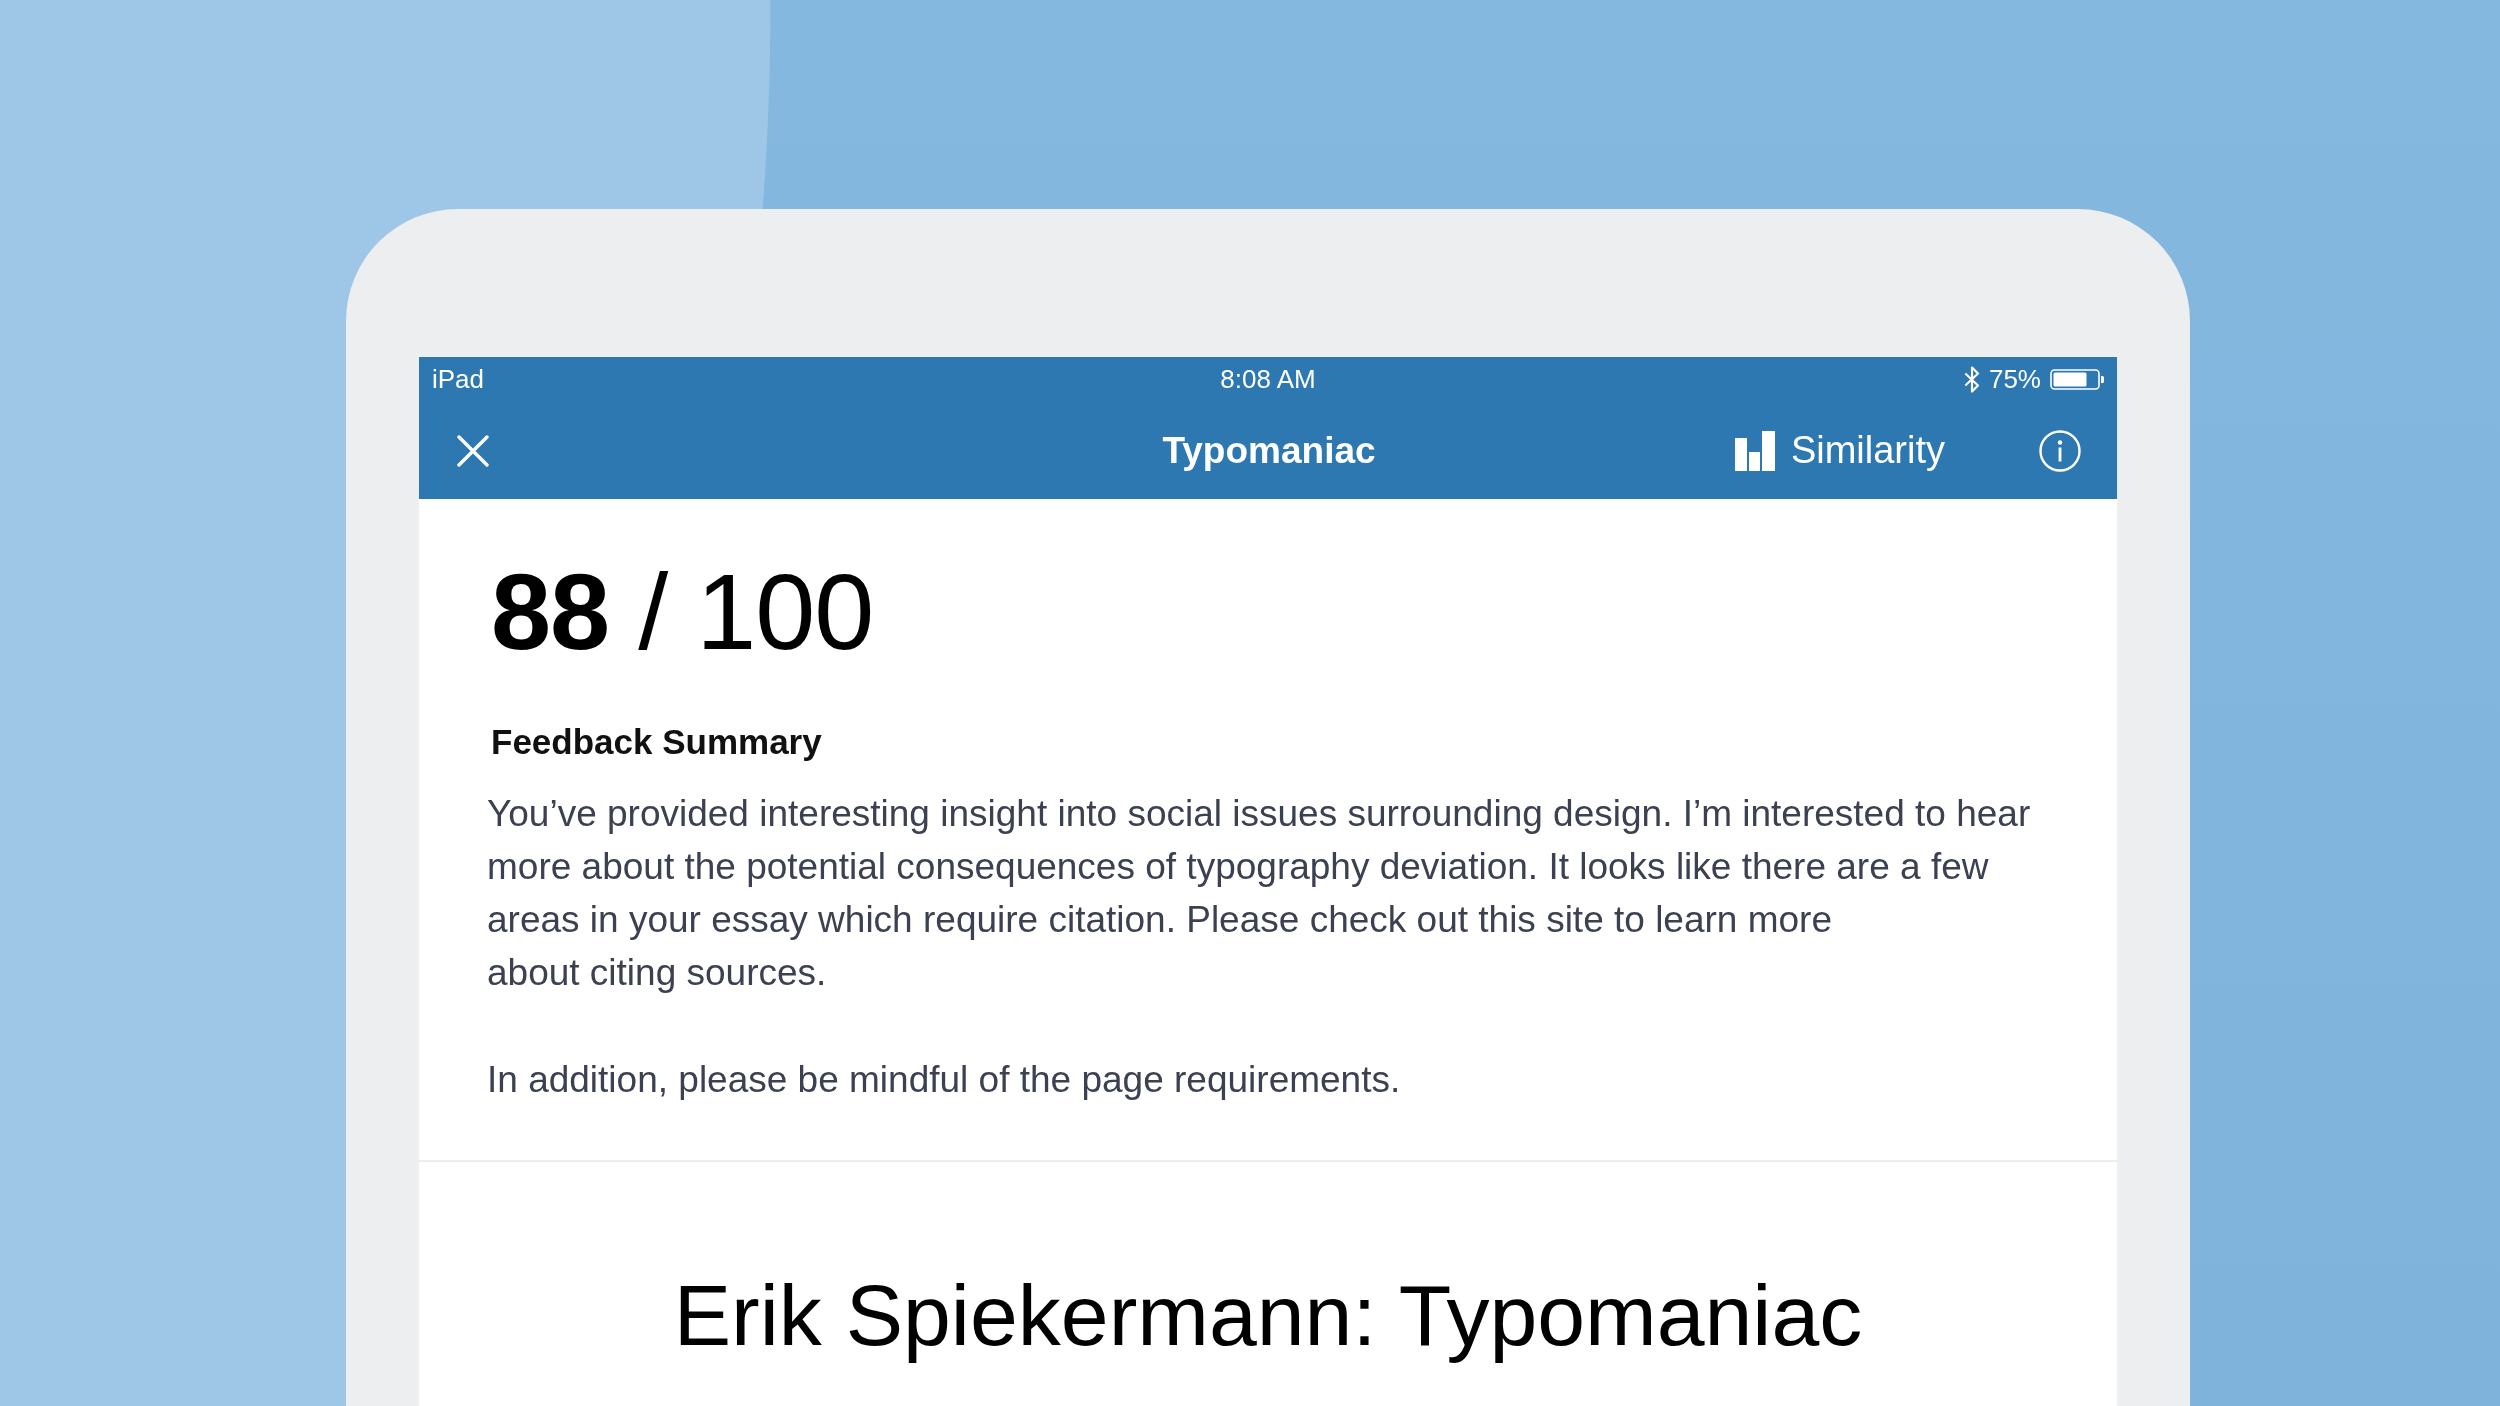 The height and width of the screenshot is (1406, 2500). Describe the element at coordinates (2077, 379) in the screenshot. I see `battery-icon` at that location.